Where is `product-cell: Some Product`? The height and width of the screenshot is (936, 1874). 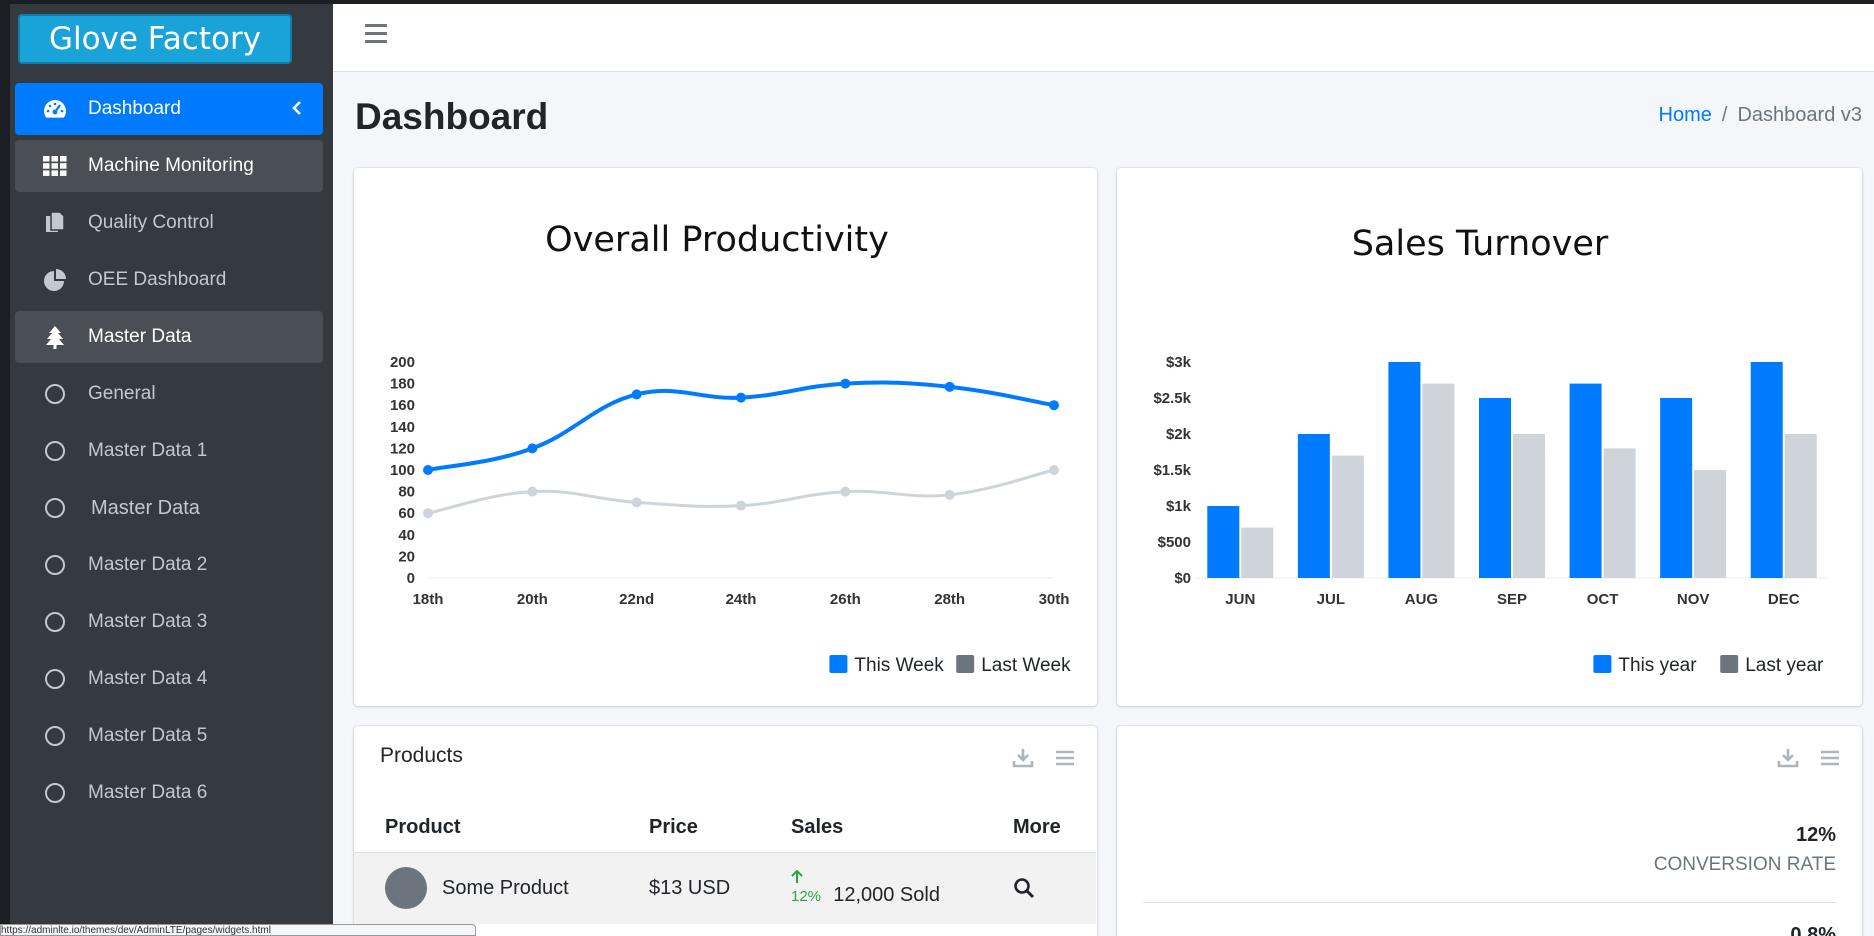 product-cell: Some Product is located at coordinates (486, 887).